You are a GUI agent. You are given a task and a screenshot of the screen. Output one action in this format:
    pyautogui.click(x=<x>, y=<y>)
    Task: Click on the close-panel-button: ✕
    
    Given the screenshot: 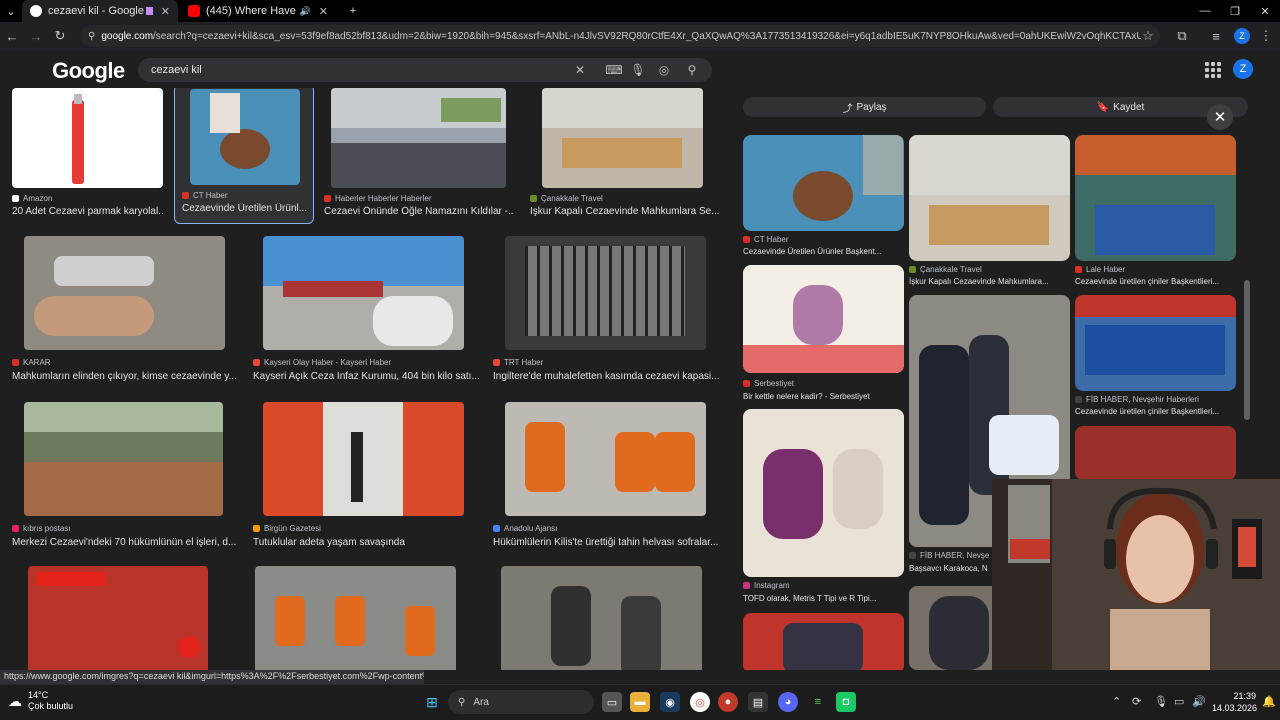 What is the action you would take?
    pyautogui.click(x=1220, y=117)
    